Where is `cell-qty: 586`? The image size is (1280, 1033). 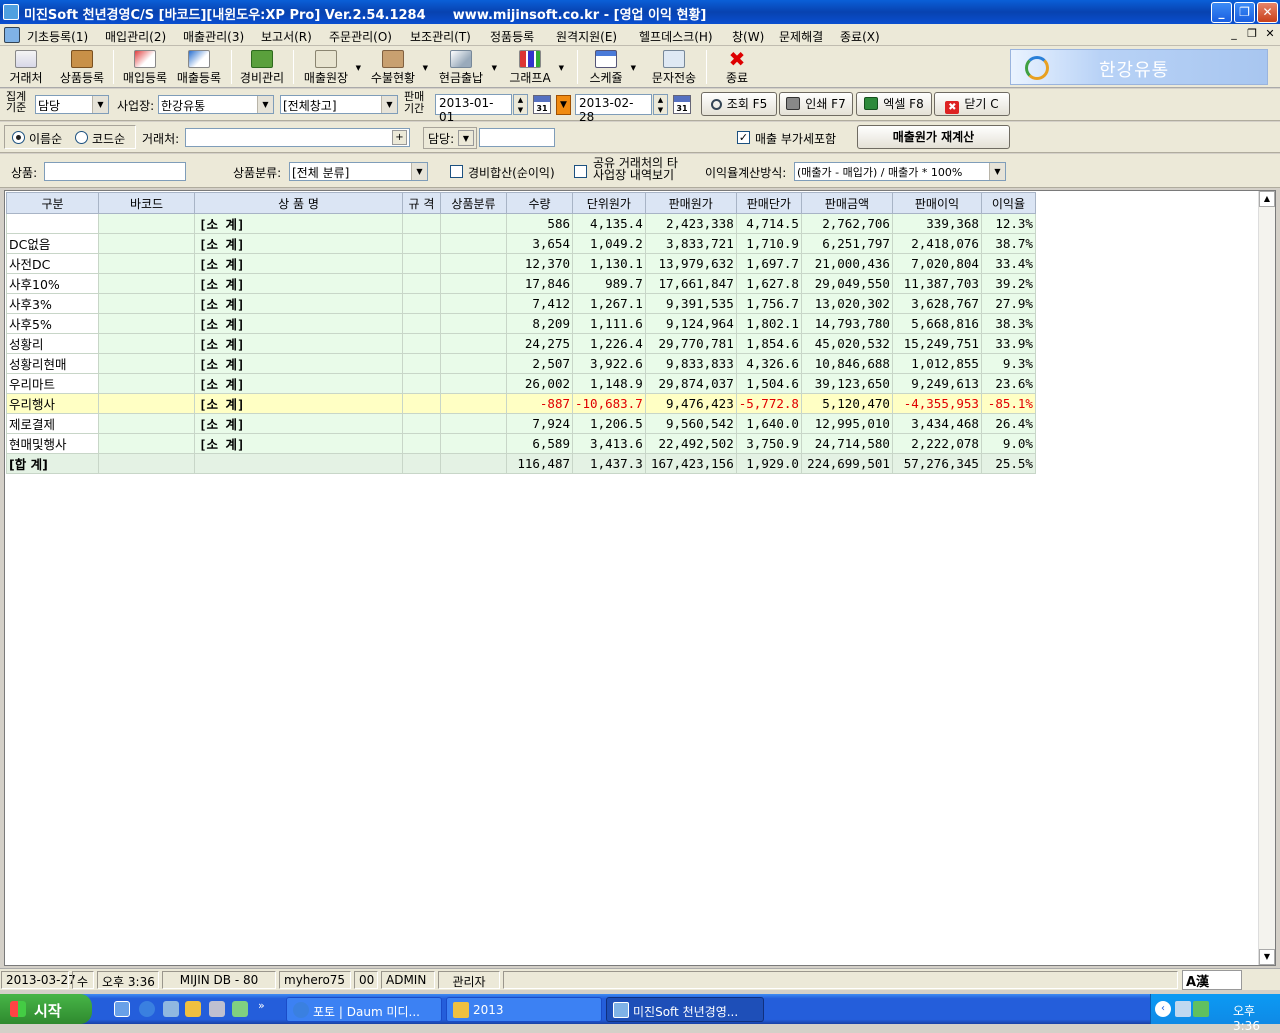
cell-qty: 586 is located at coordinates (539, 223).